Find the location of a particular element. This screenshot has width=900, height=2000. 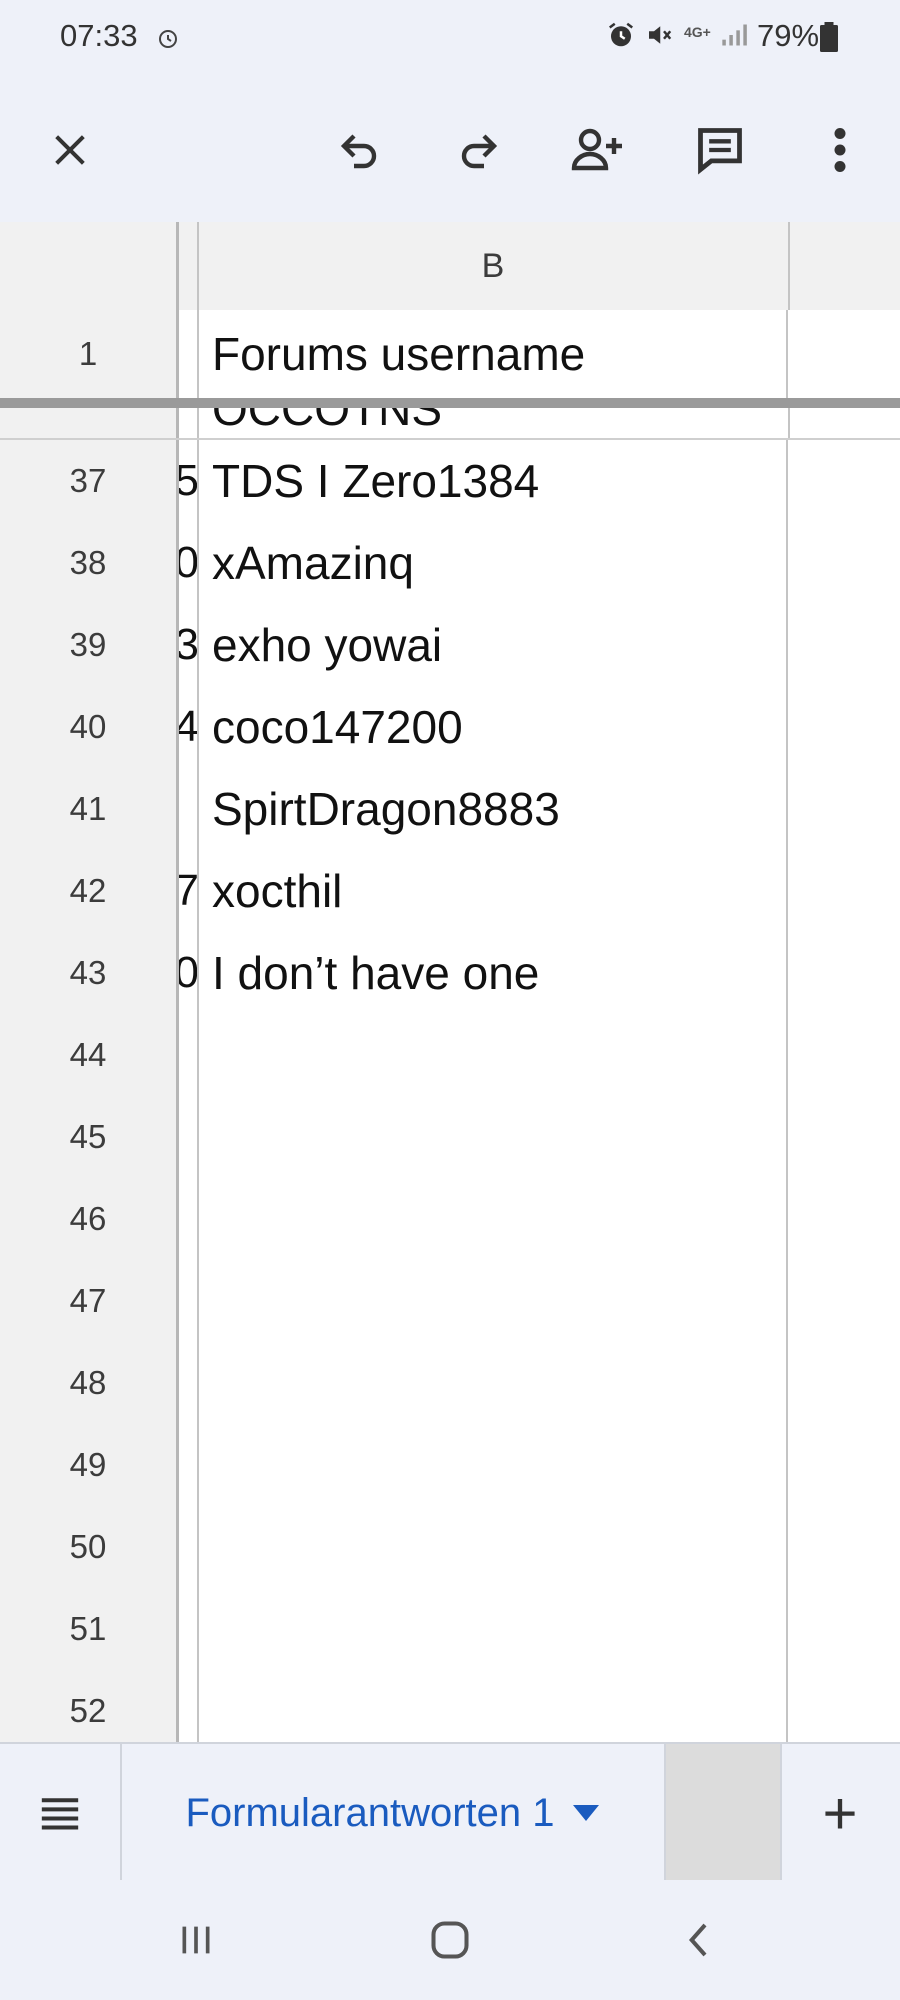

column-header-a is located at coordinates (189, 266).